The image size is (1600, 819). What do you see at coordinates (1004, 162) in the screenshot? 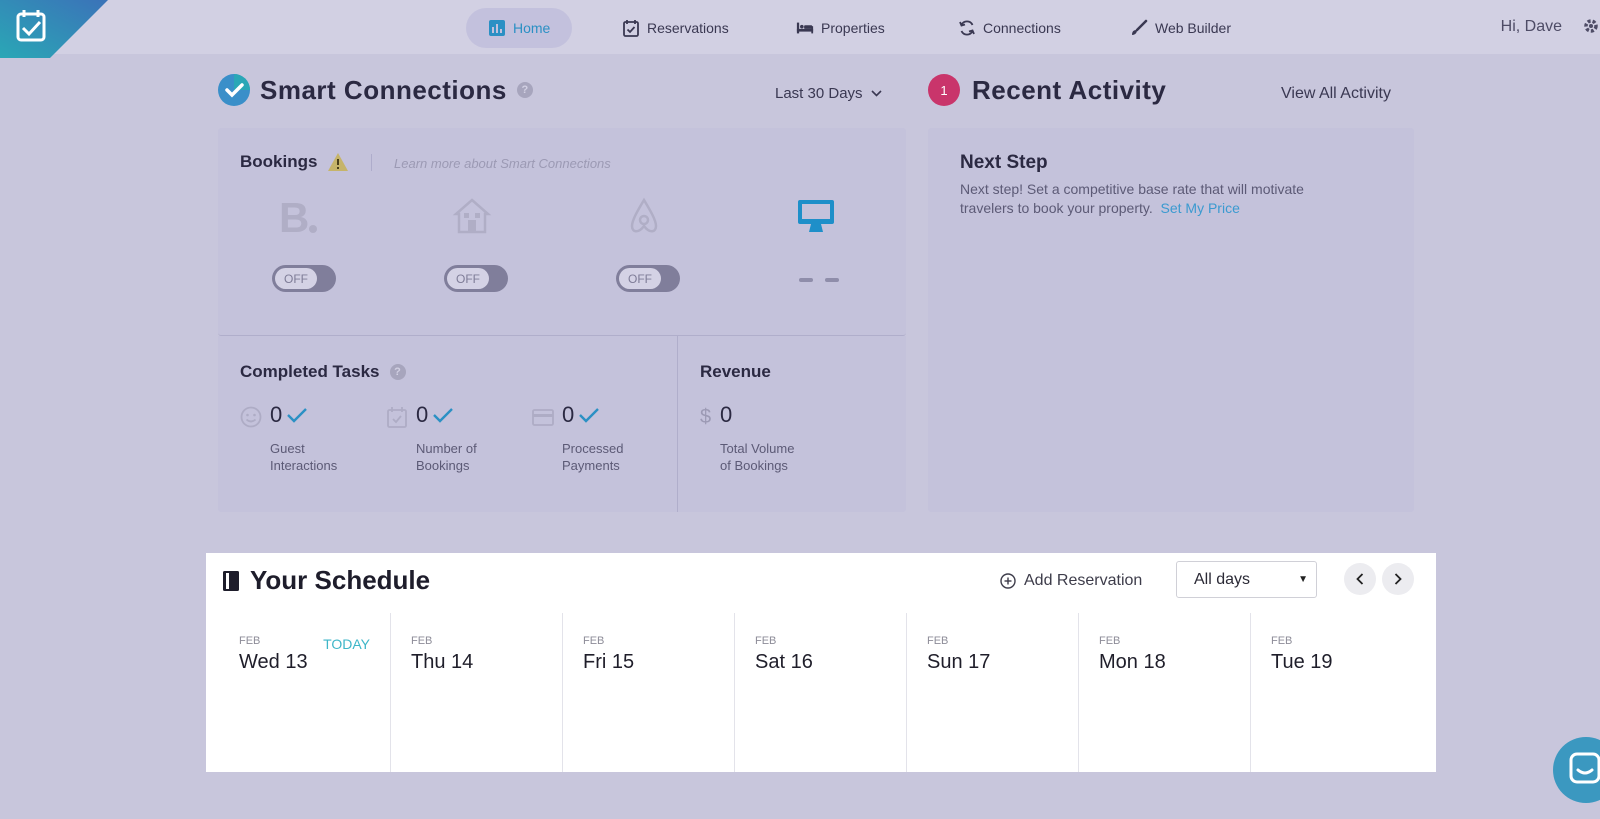
I see `next-step-title: Next Step` at bounding box center [1004, 162].